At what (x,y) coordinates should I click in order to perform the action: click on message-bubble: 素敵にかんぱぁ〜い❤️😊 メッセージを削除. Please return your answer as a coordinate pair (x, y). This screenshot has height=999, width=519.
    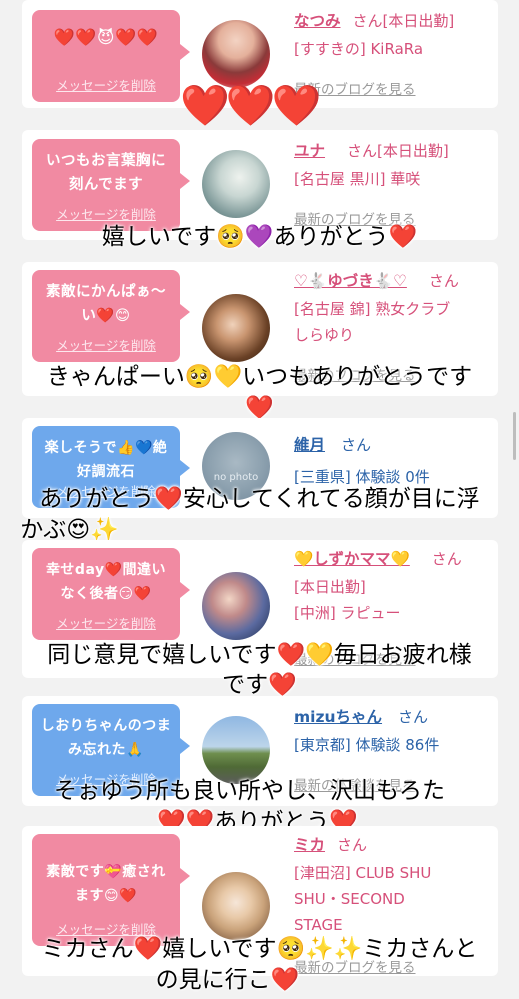
    Looking at the image, I should click on (111, 316).